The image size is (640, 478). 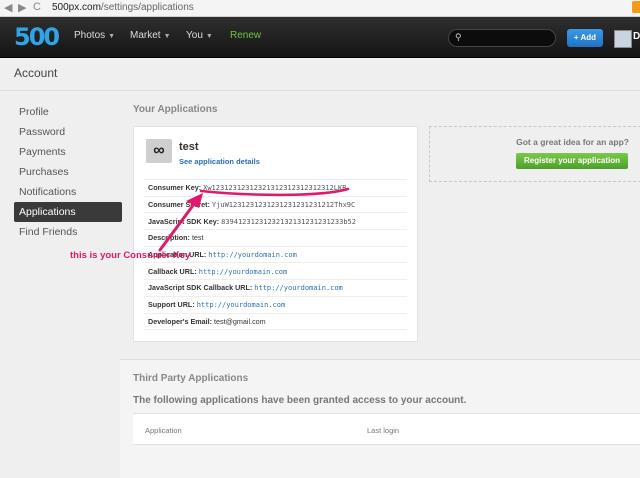 I want to click on label: JavaScript SDK Callback URL:, so click(x=200, y=288).